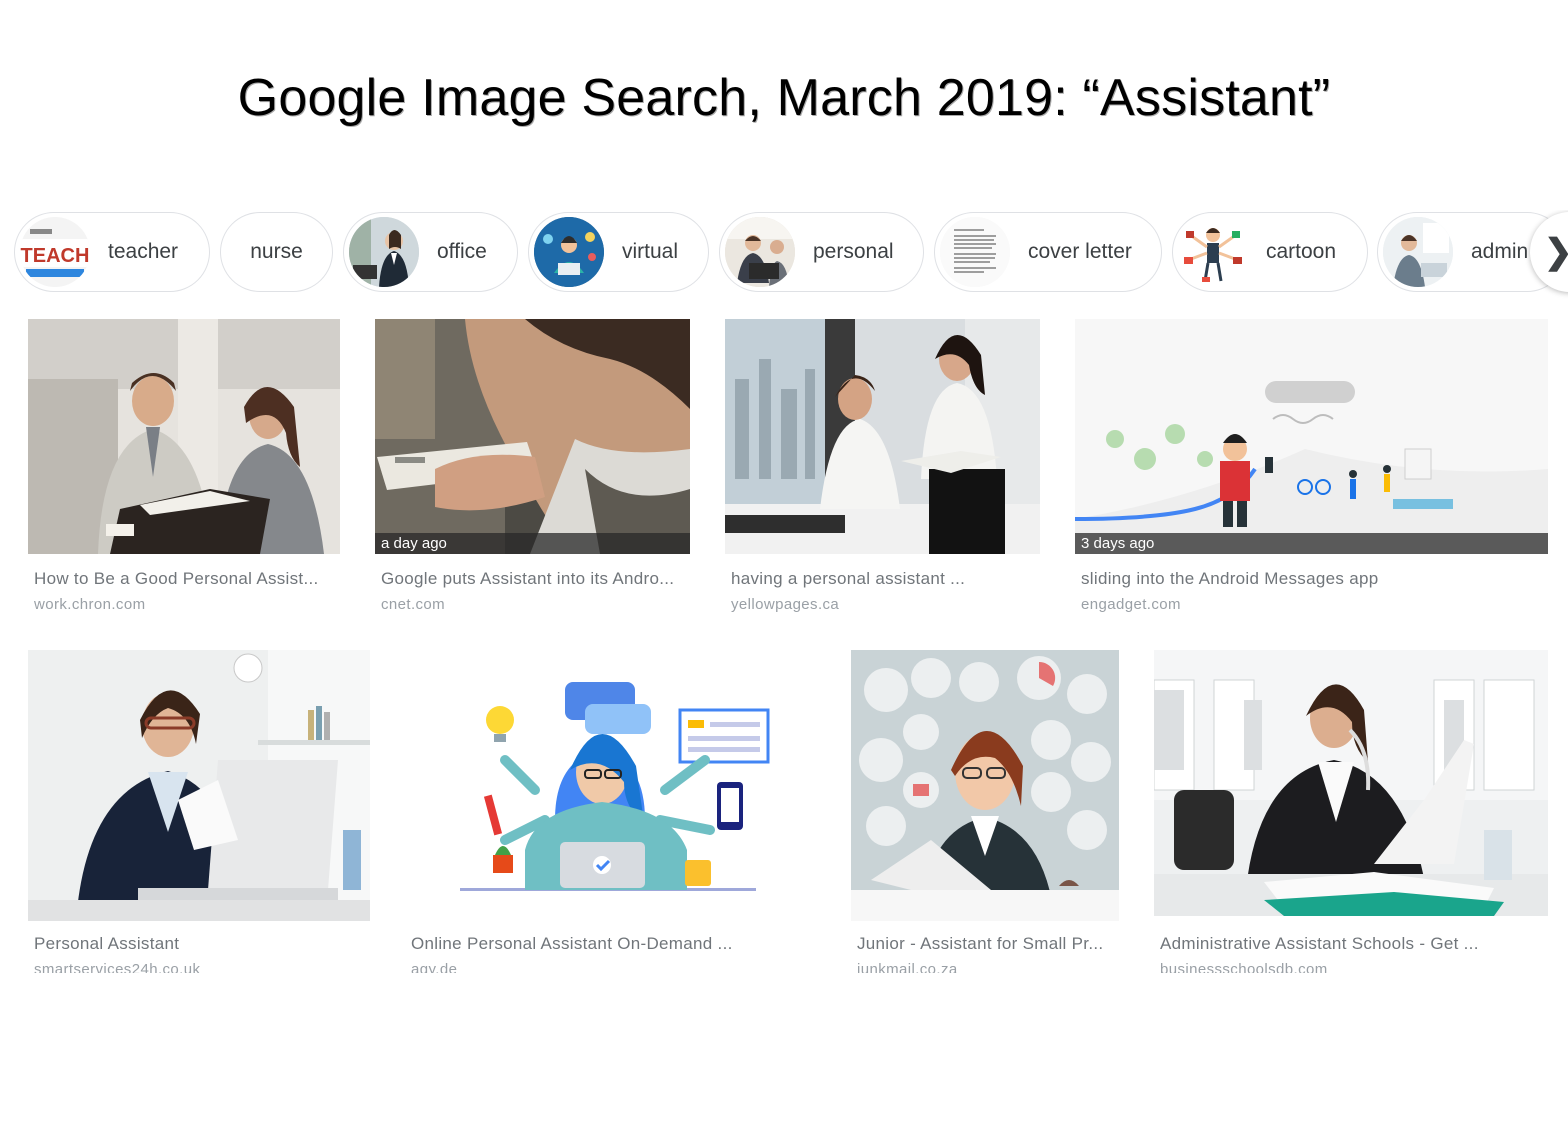  What do you see at coordinates (1131, 604) in the screenshot?
I see `result-domain: engadget.com` at bounding box center [1131, 604].